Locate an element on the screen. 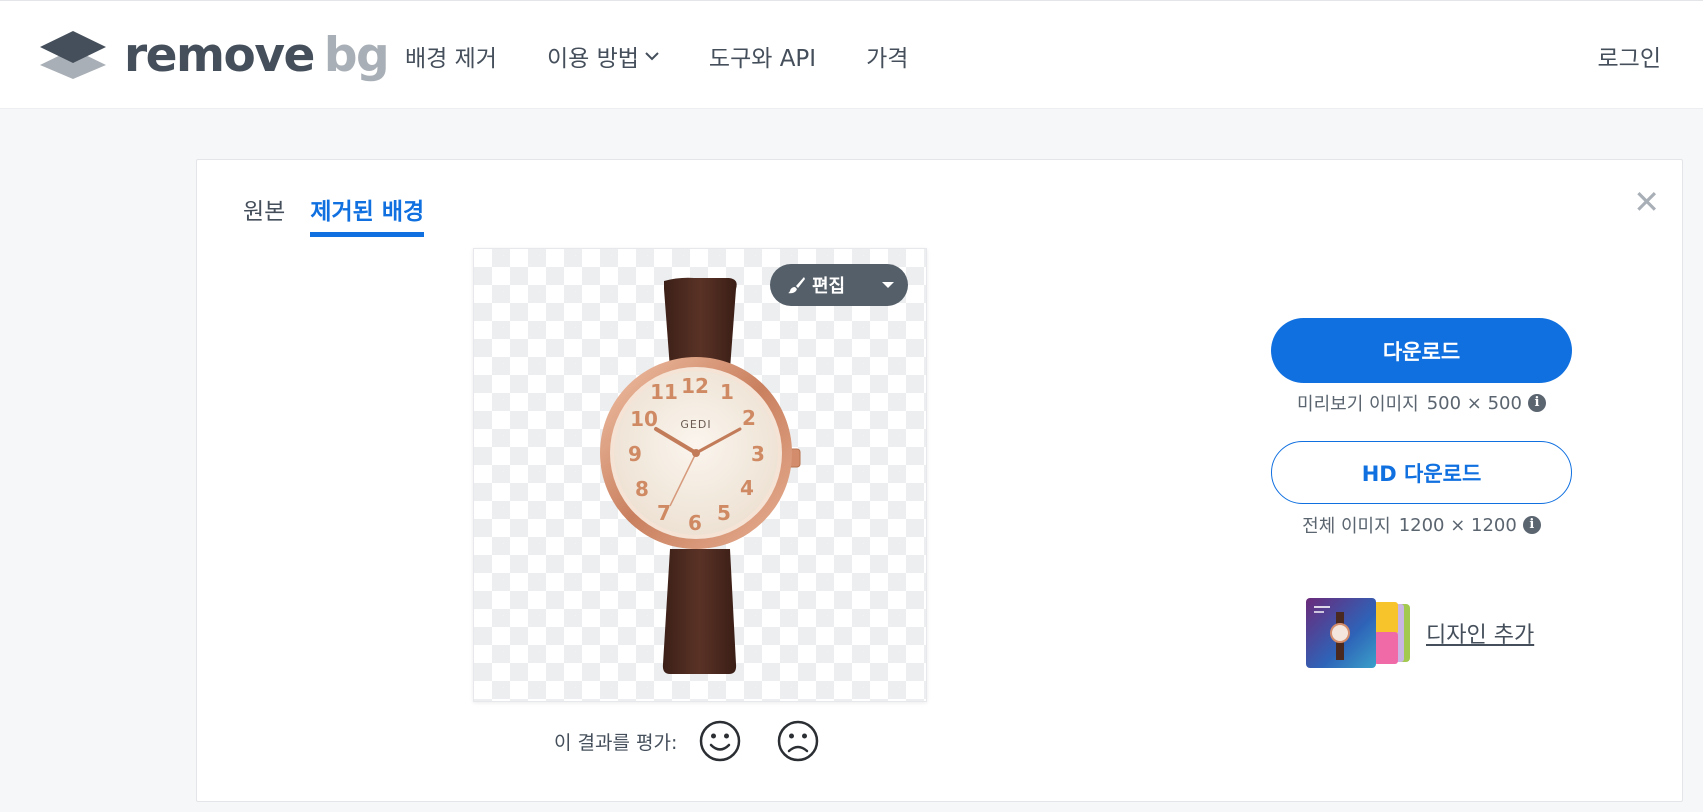 This screenshot has width=1703, height=812. preview-image-info: 미리보기 이미지 500 × 500 i is located at coordinates (1421, 403).